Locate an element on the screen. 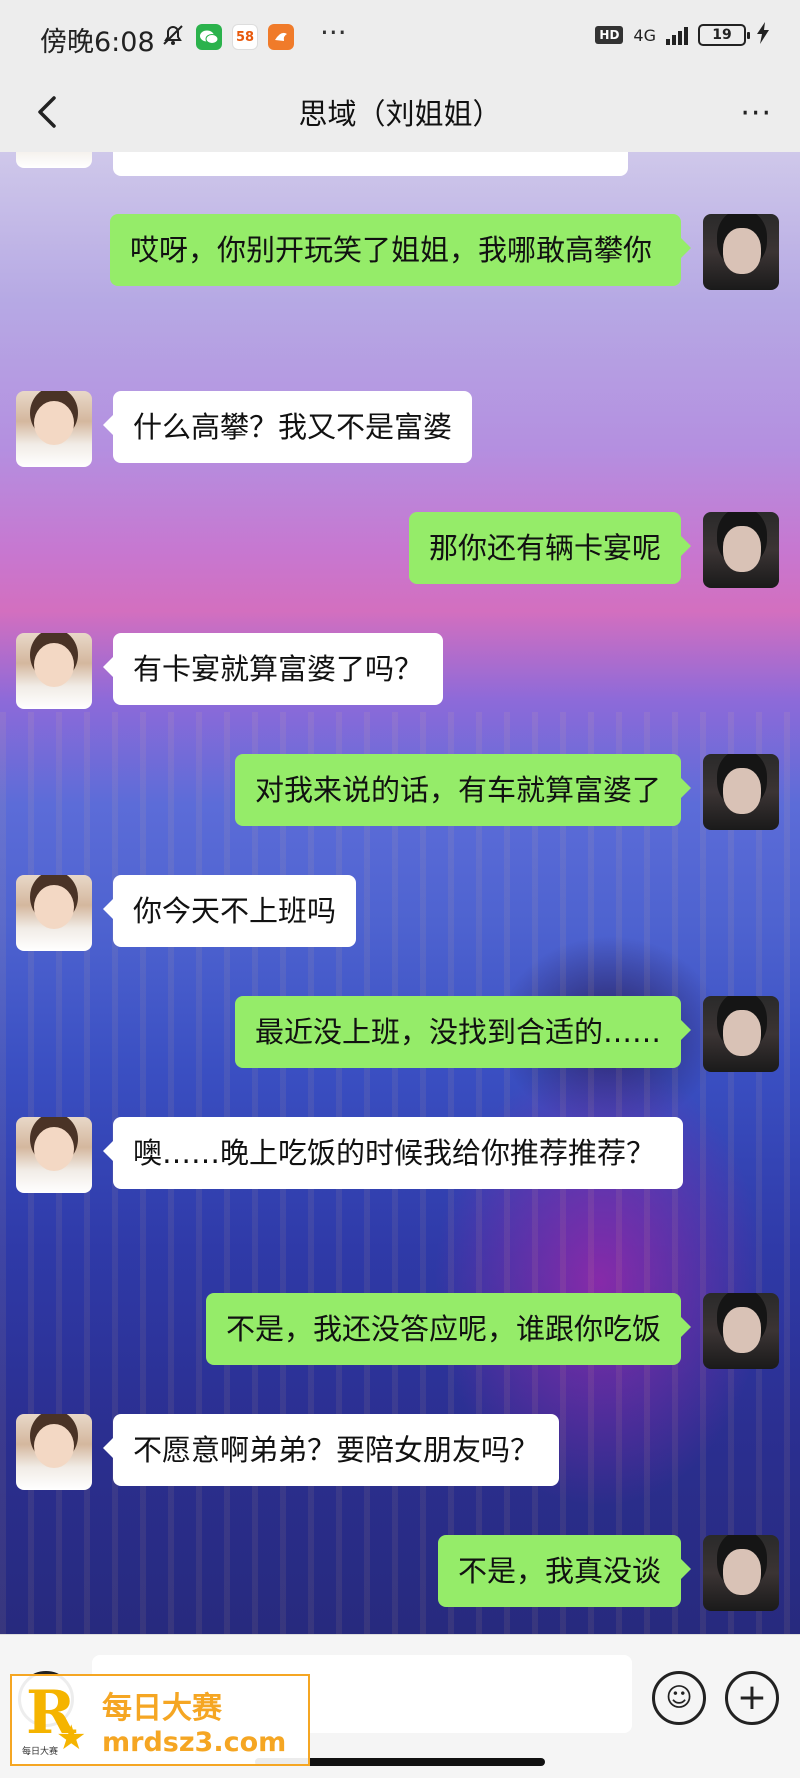  watermark-url: mrdsz3.com is located at coordinates (194, 1742).